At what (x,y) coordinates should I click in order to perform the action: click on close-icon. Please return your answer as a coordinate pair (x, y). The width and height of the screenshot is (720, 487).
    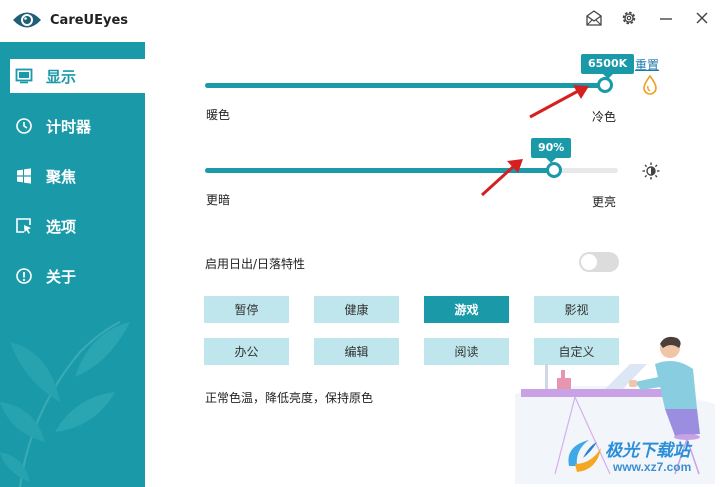
    Looking at the image, I should click on (702, 18).